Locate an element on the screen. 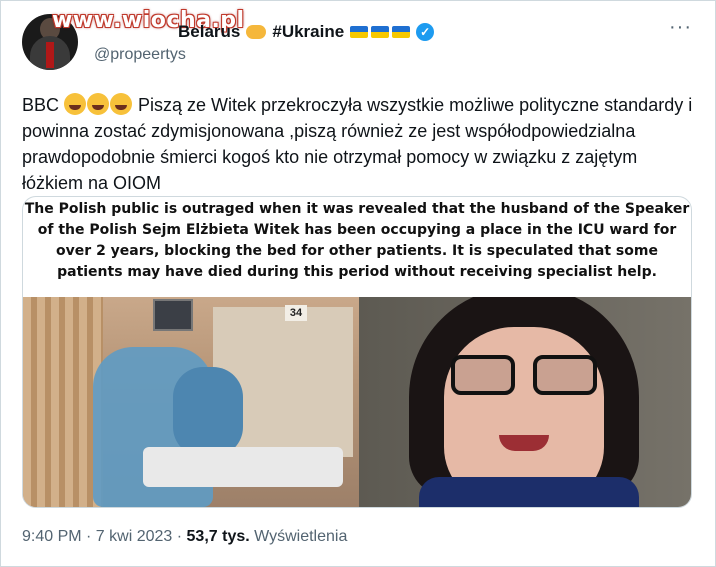 This screenshot has height=567, width=716. handshake-emoji is located at coordinates (256, 32).